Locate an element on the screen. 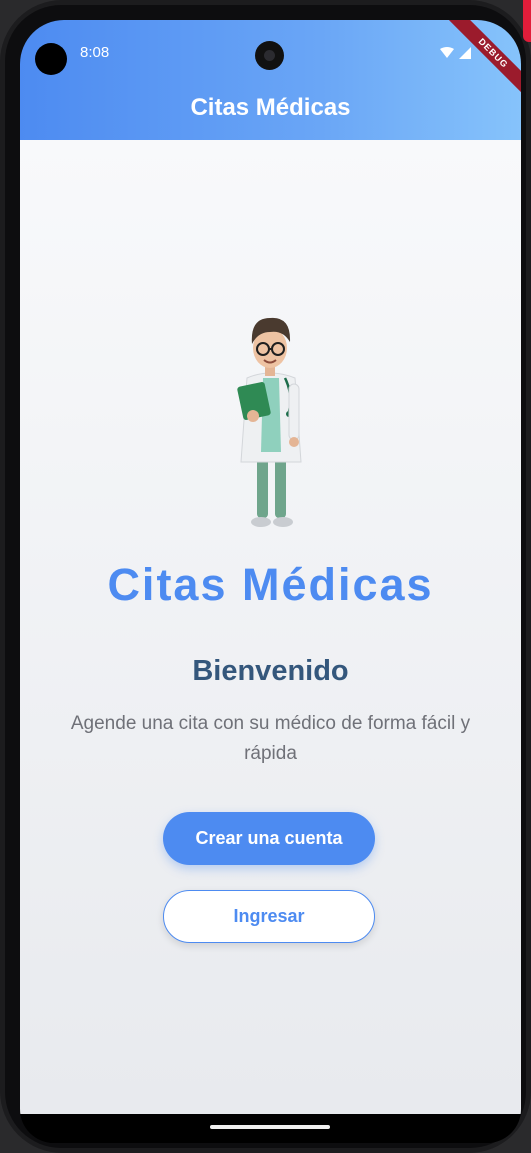  welcome-heading: Bienvenido is located at coordinates (270, 671).